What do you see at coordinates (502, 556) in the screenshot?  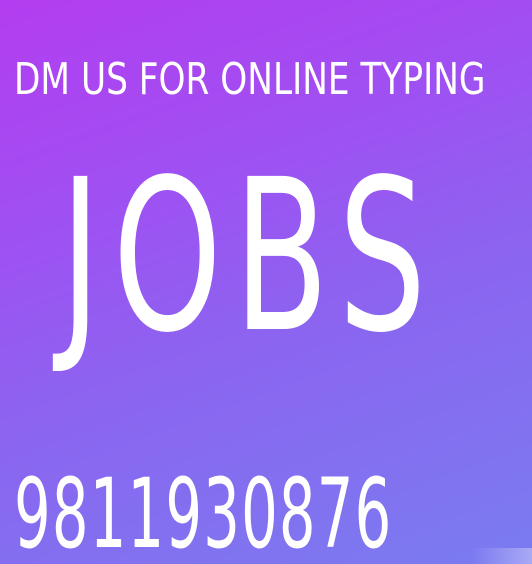 I see `corner-decoration` at bounding box center [502, 556].